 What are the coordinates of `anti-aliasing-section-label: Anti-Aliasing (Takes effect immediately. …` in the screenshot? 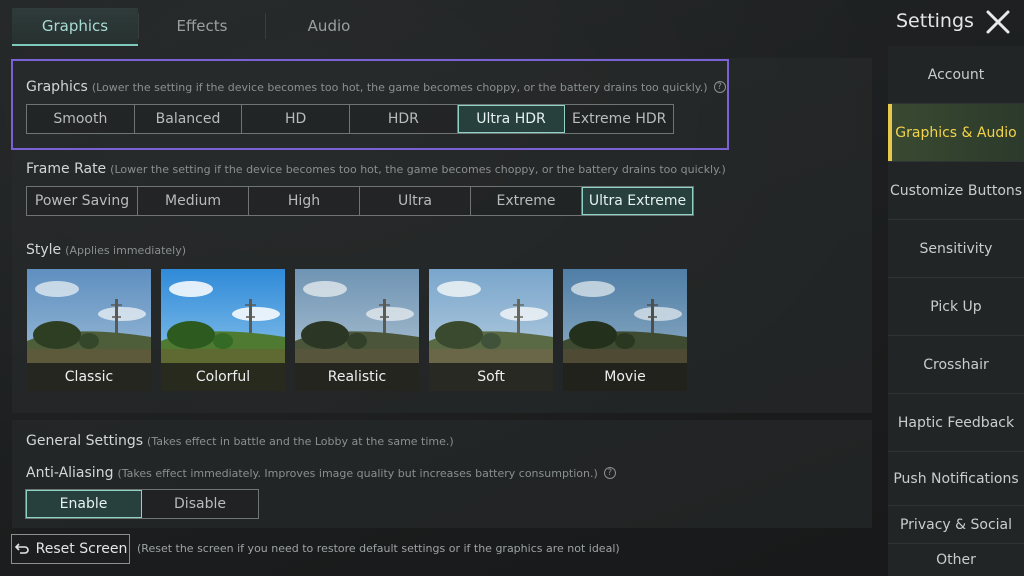 It's located at (321, 473).